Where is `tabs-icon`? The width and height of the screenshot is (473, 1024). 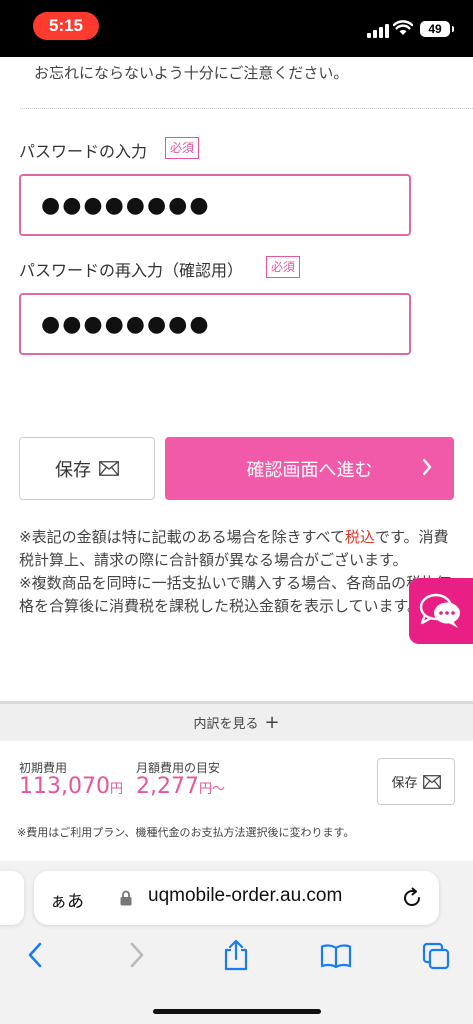
tabs-icon is located at coordinates (436, 956).